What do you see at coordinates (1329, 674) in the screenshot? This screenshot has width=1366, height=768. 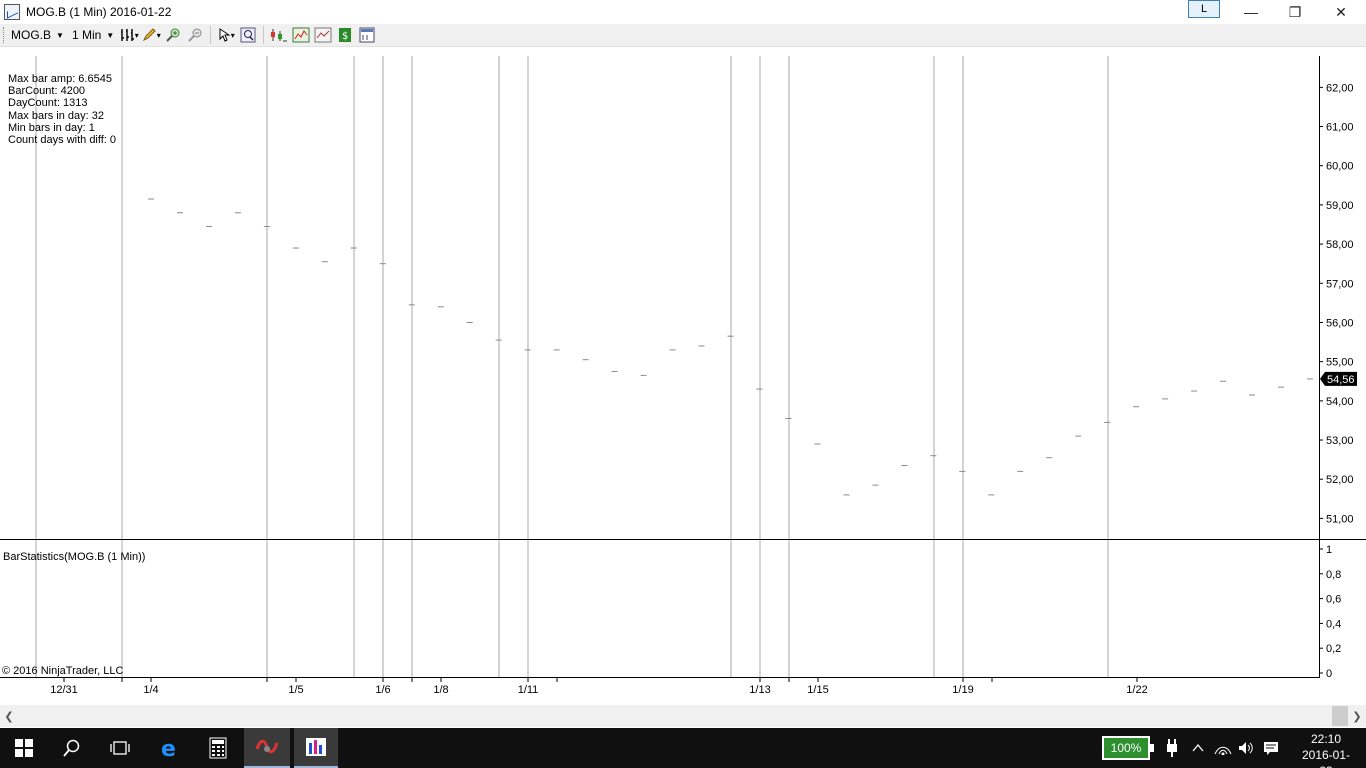 I see `indicator-tick-label: 0` at bounding box center [1329, 674].